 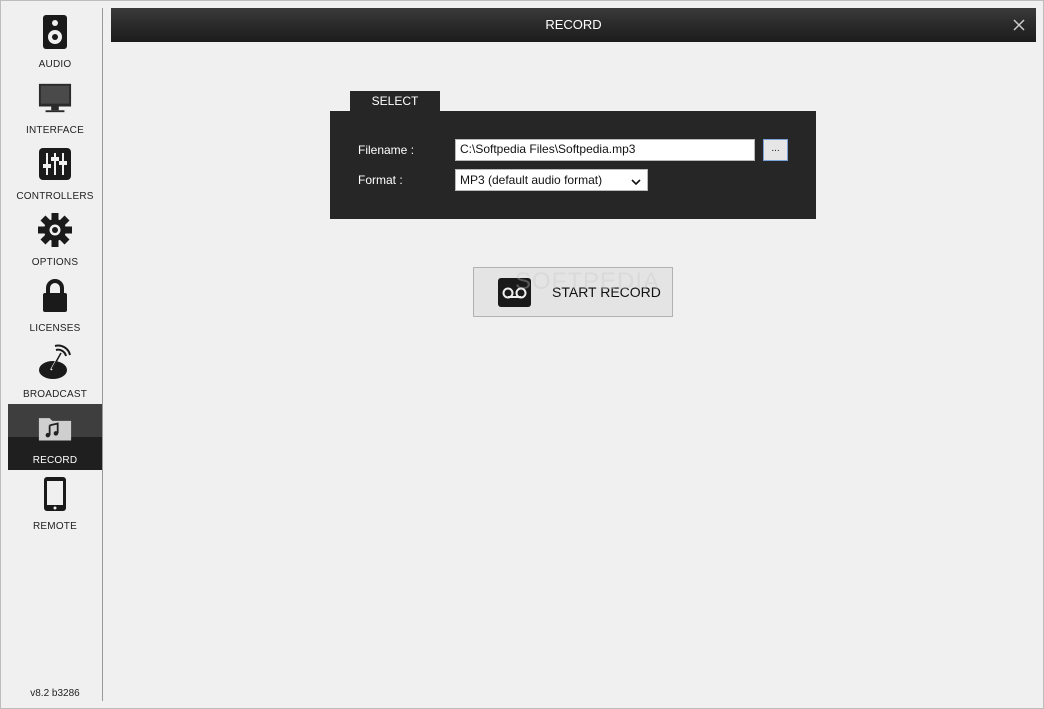 What do you see at coordinates (55, 296) in the screenshot?
I see `lock-icon` at bounding box center [55, 296].